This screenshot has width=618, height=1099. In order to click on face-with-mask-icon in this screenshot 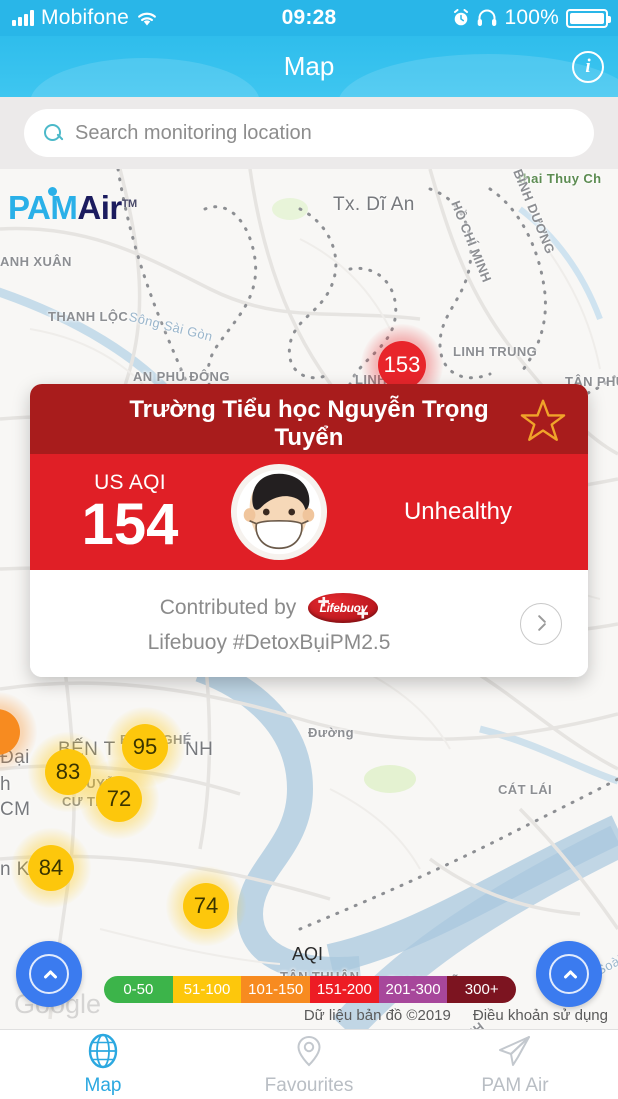, I will do `click(279, 512)`.